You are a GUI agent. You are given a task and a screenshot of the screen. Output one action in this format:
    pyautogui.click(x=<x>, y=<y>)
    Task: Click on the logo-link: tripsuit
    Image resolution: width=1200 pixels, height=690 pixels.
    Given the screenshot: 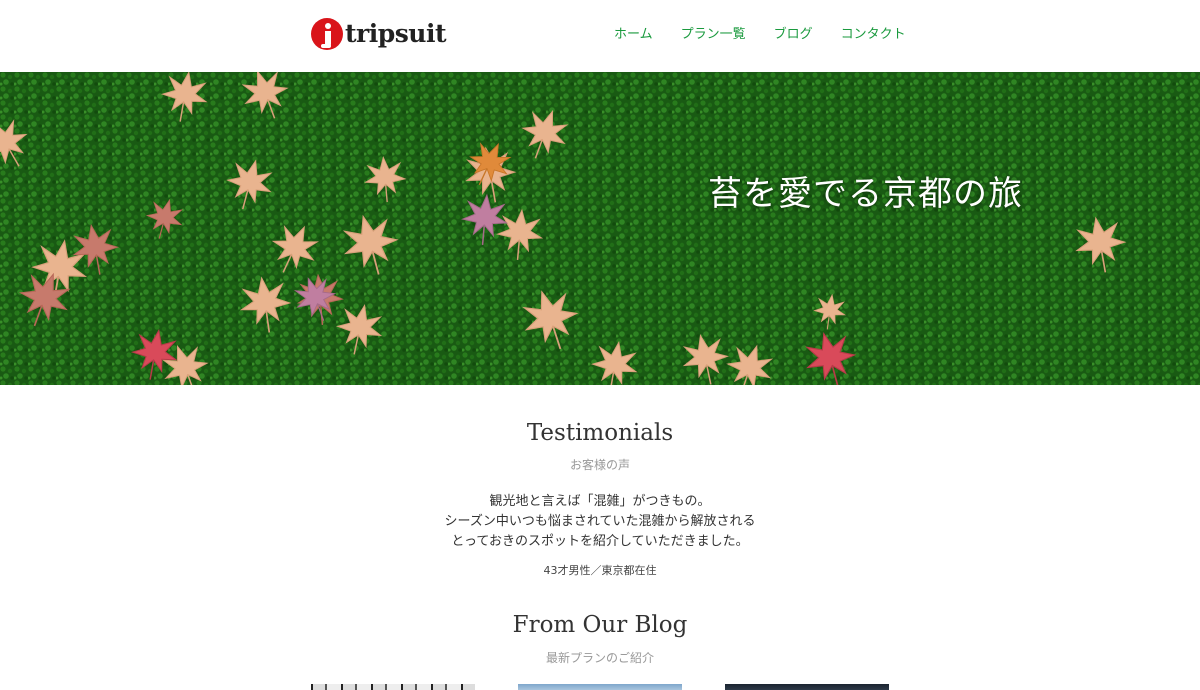 What is the action you would take?
    pyautogui.click(x=379, y=34)
    